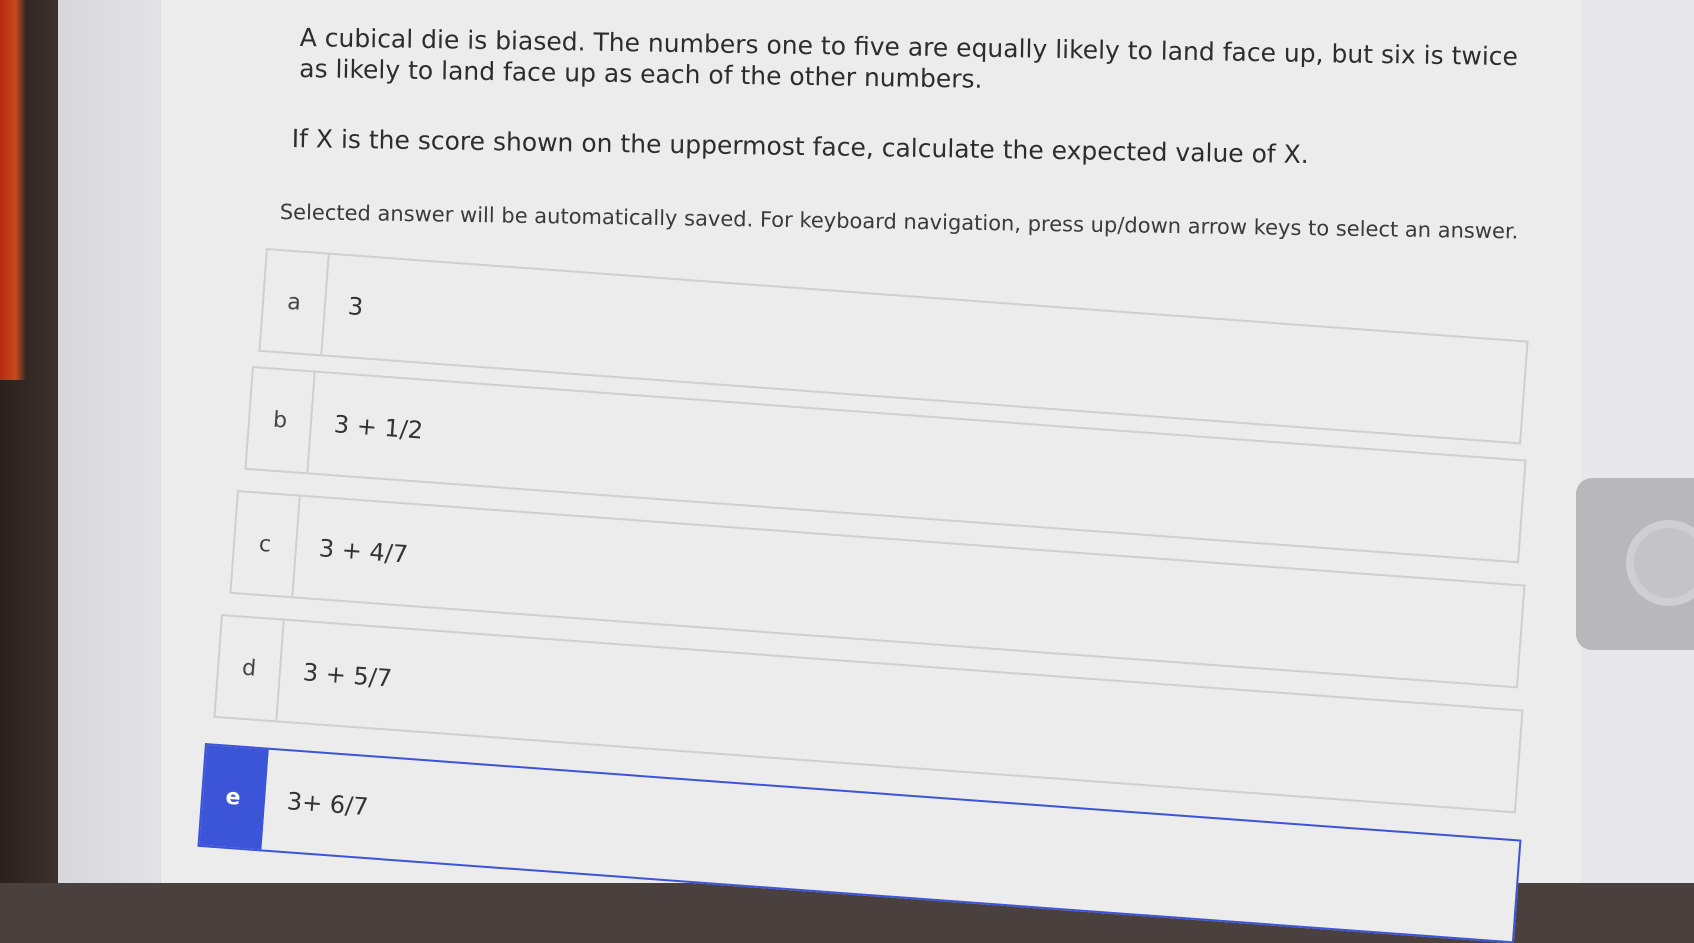  I want to click on option-letter: b, so click(281, 420).